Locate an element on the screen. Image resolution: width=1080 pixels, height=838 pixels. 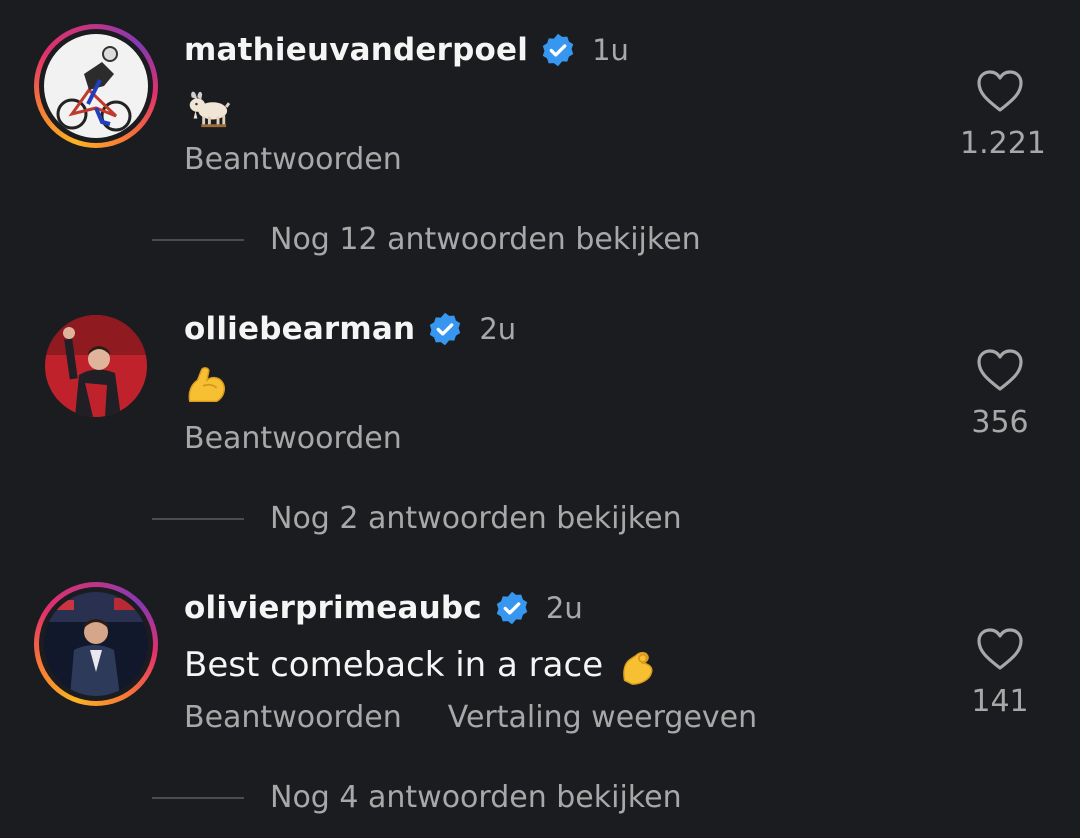
username: olivierprimeaubc is located at coordinates (333, 608).